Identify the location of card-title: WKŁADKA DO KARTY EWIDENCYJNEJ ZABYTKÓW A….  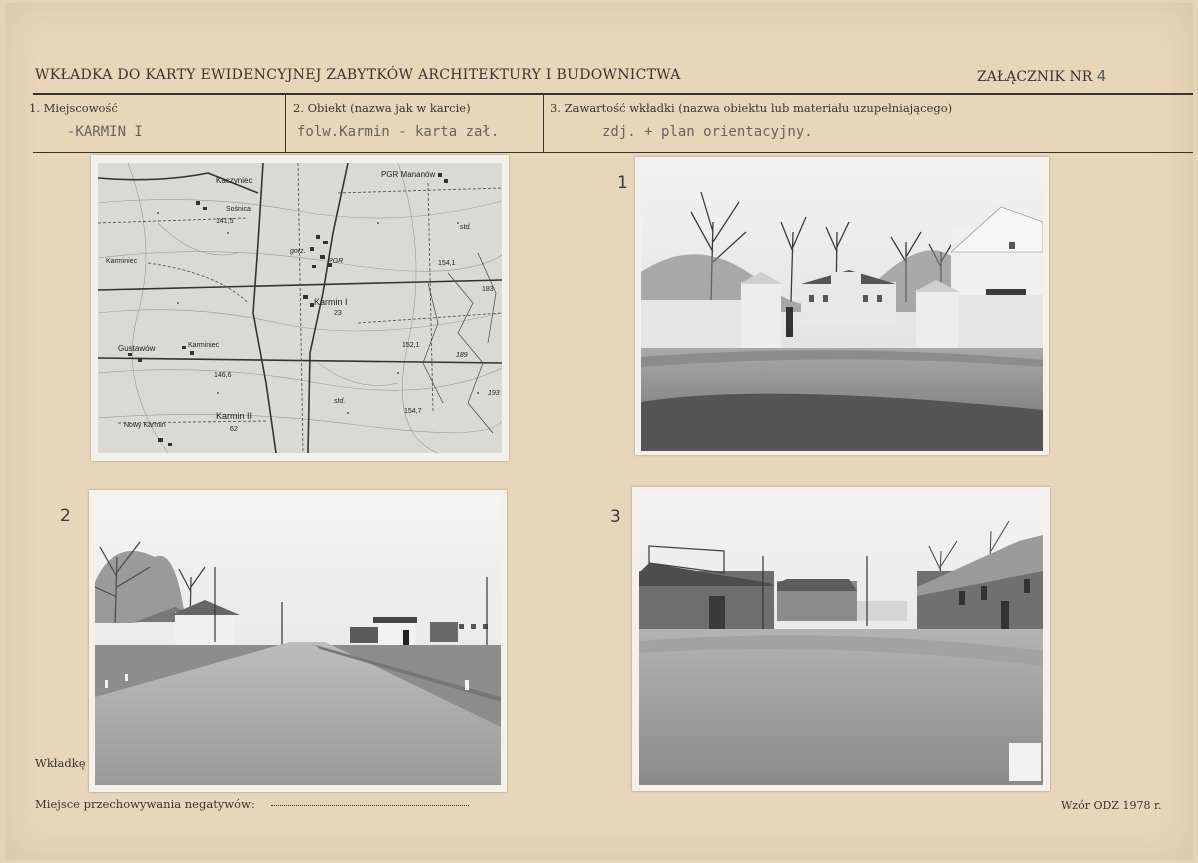
(358, 75).